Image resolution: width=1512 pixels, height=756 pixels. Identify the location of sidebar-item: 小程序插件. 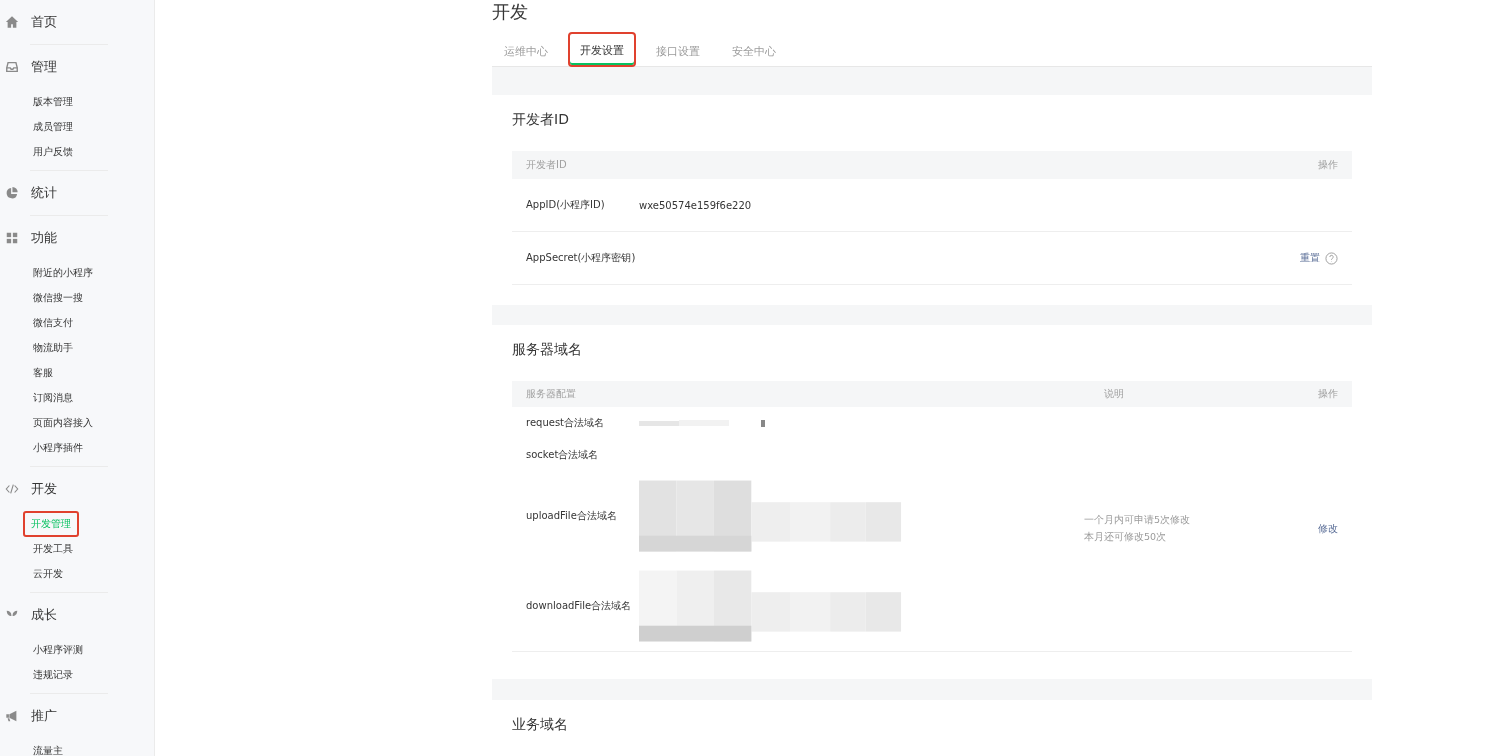
(58, 447).